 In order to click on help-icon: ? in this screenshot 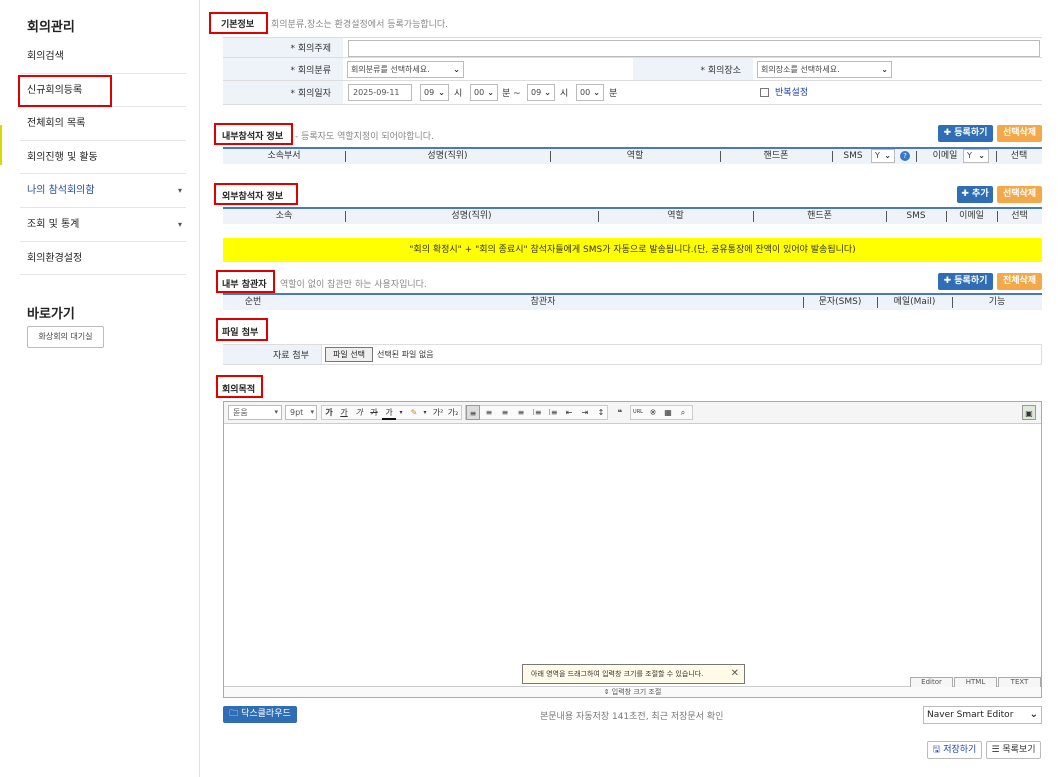, I will do `click(905, 156)`.